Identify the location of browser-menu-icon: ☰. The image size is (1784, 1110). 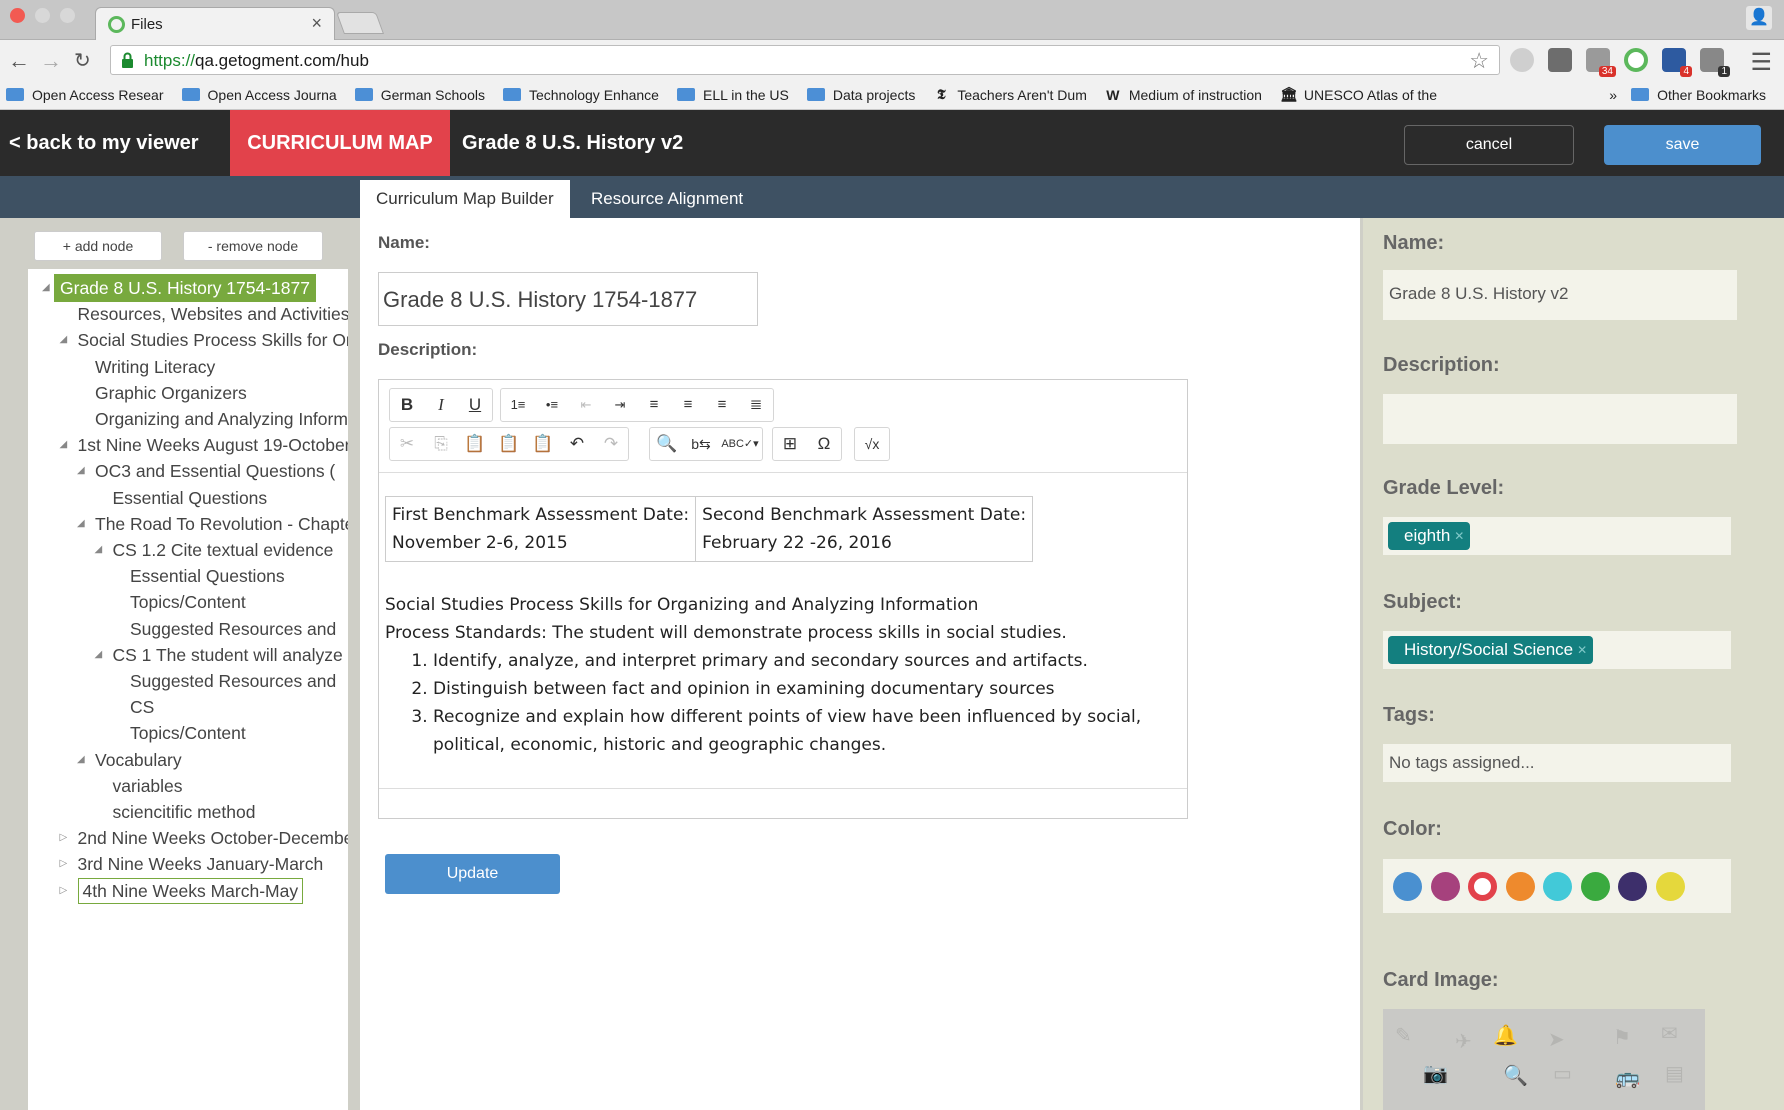
(1761, 62).